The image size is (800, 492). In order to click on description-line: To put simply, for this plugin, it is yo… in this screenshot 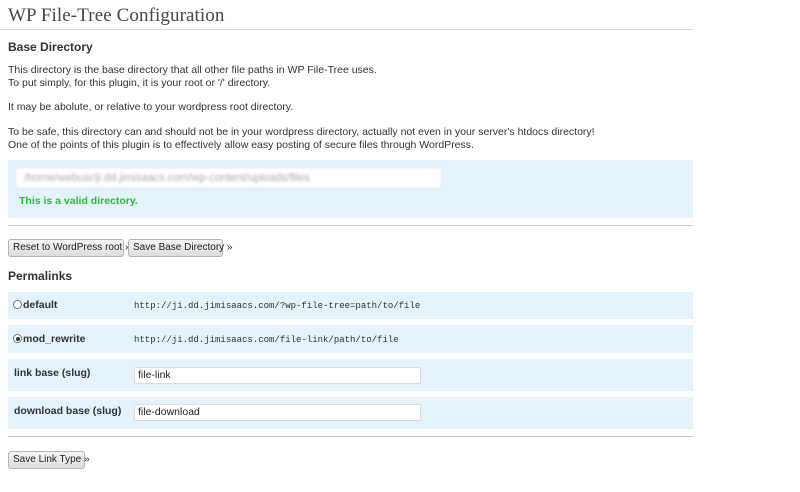, I will do `click(139, 83)`.